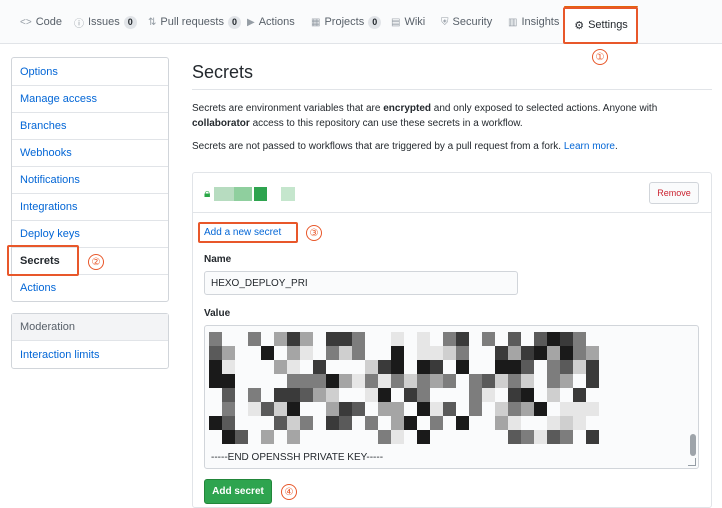  I want to click on sidebar-item-branches: Branches, so click(90, 125).